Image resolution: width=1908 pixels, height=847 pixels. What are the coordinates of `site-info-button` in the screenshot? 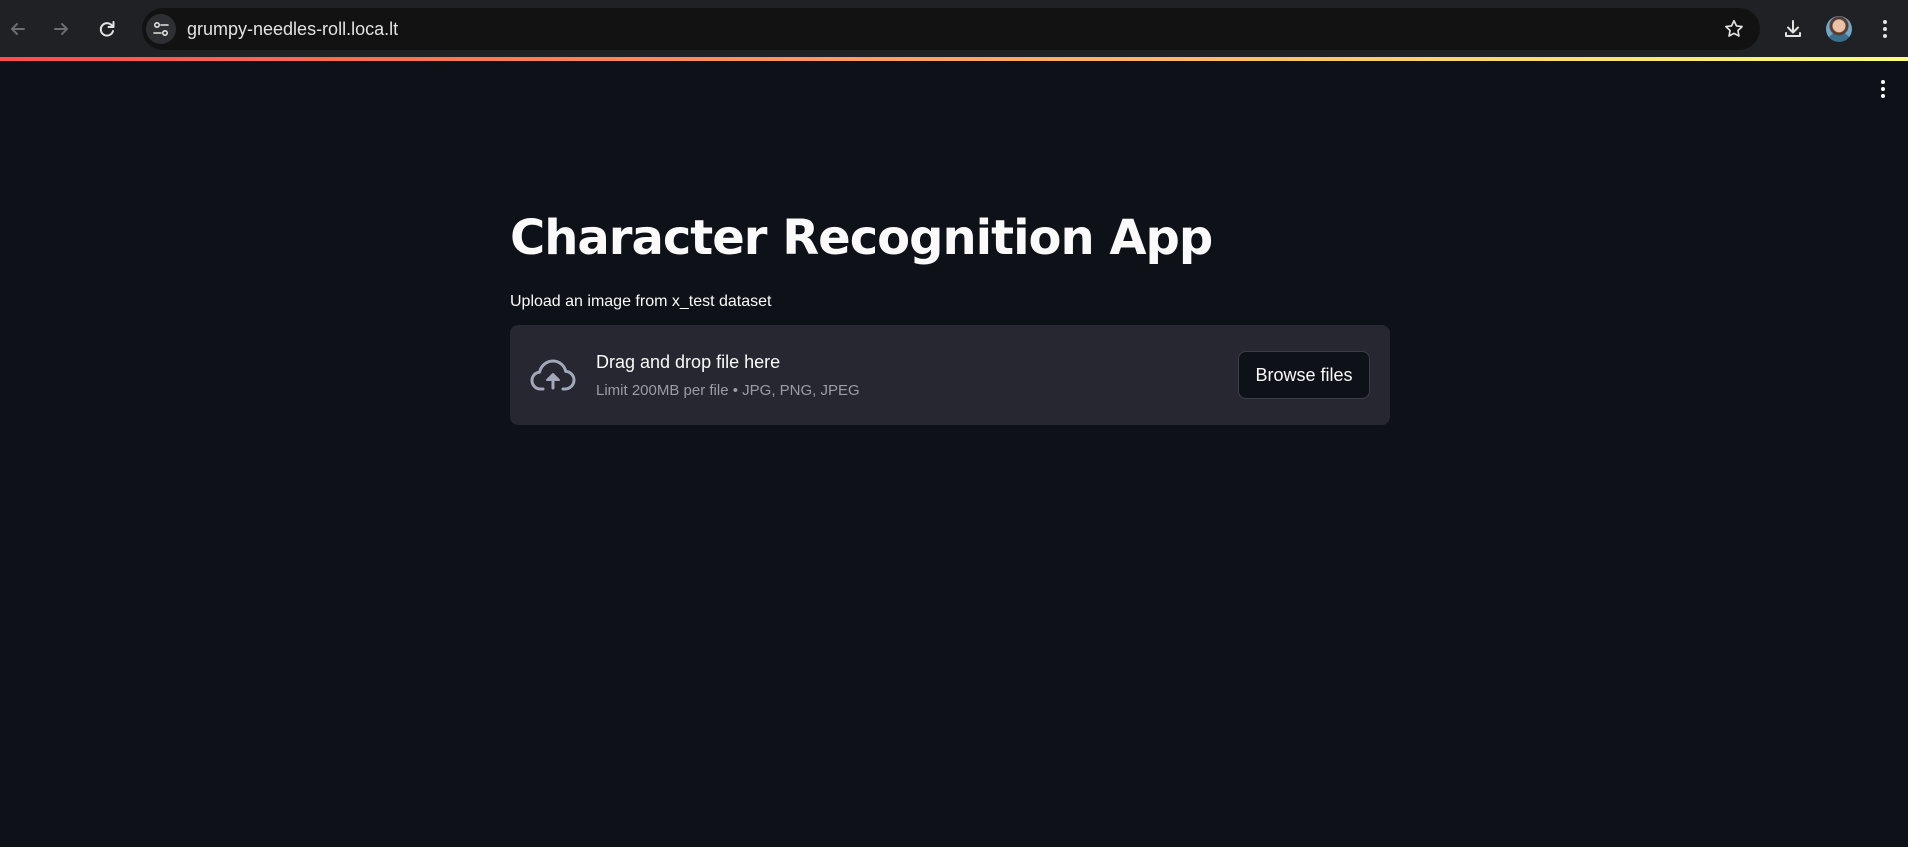 It's located at (161, 29).